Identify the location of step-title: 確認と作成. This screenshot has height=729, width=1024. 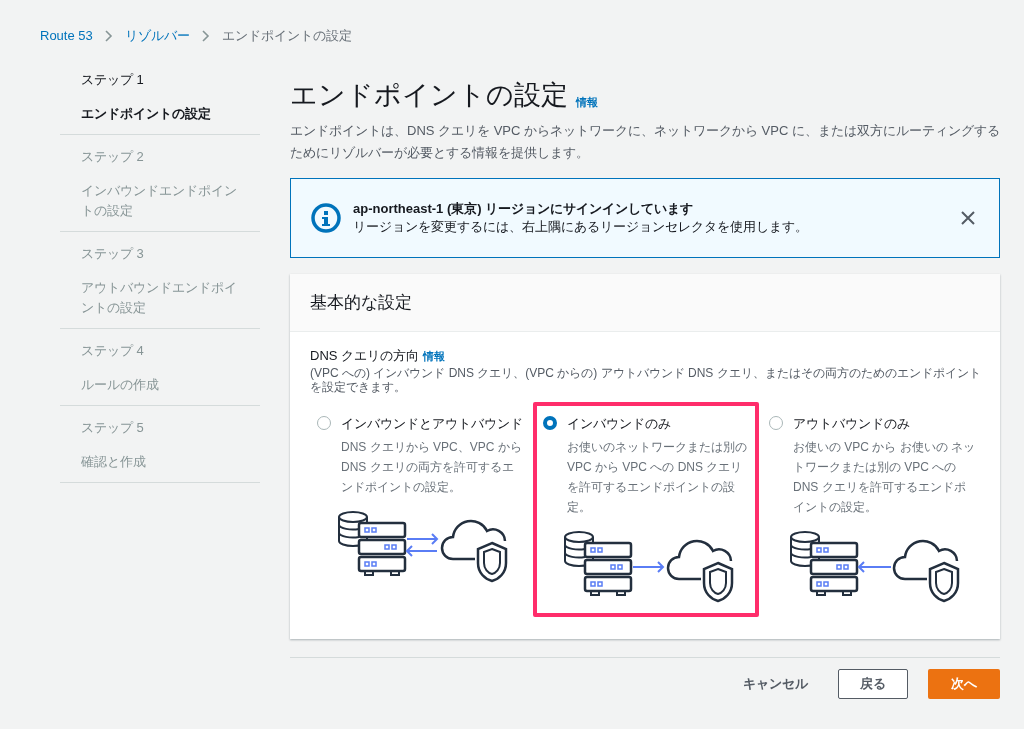
(163, 462).